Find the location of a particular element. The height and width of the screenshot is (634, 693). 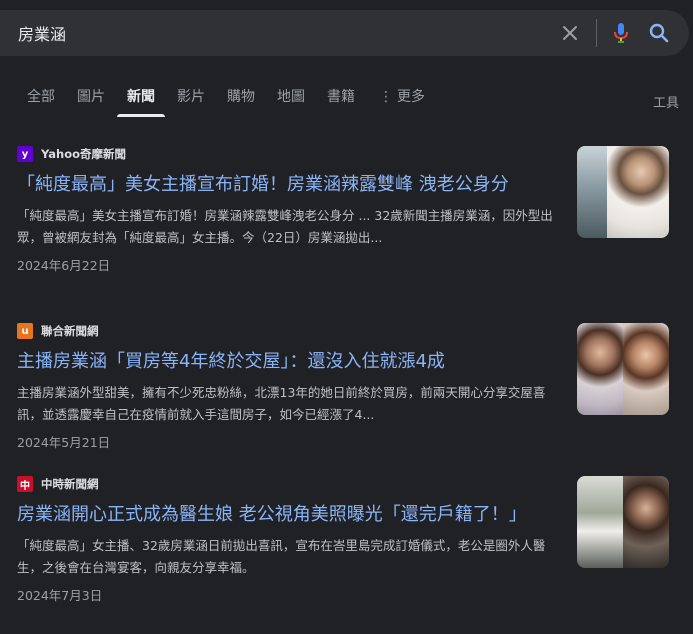

tab-more-label: 更多 is located at coordinates (411, 97).